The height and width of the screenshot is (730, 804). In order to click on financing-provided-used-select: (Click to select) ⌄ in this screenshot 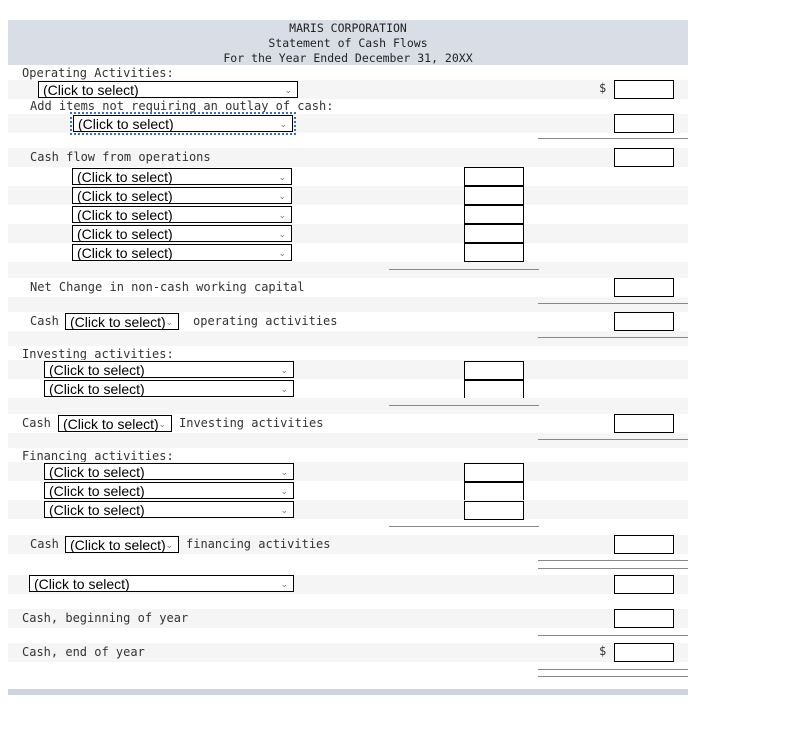, I will do `click(122, 544)`.